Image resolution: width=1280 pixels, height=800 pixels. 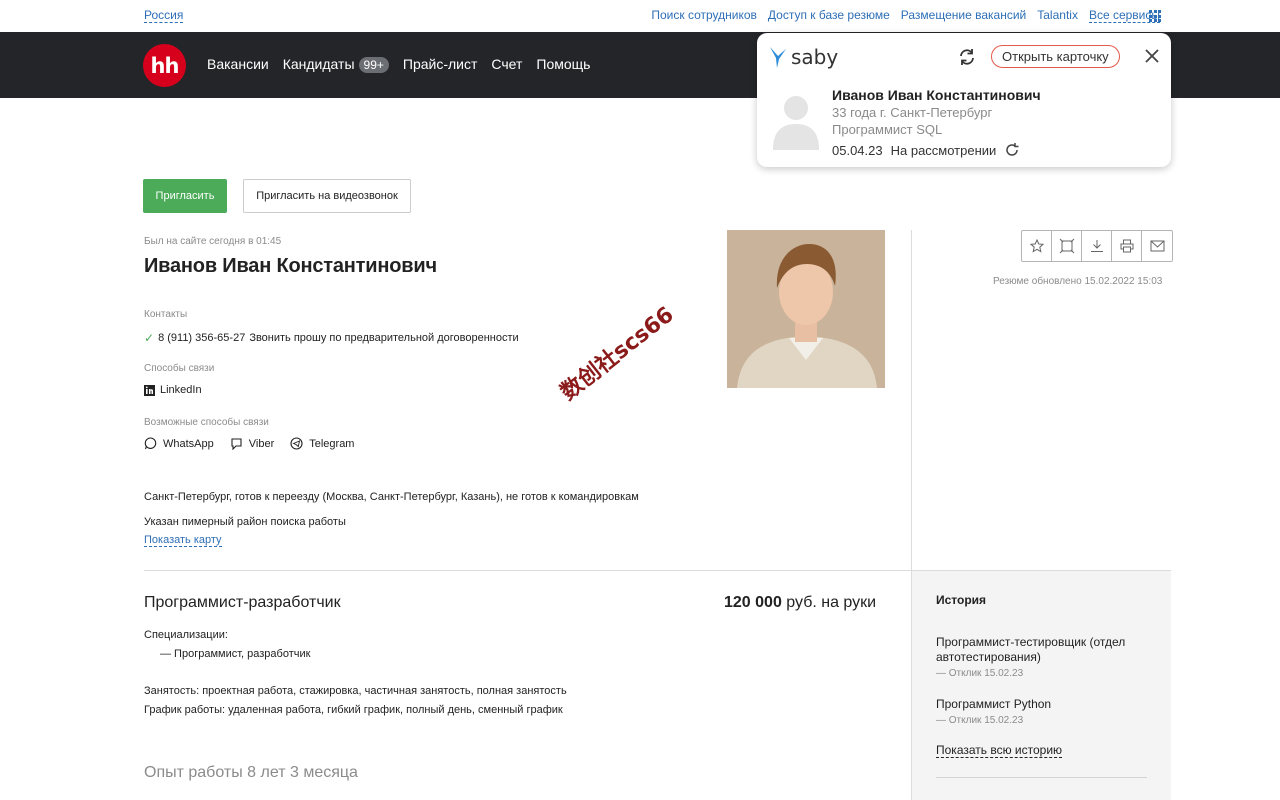 I want to click on top-link-employee-search: Поиск сотрудников, so click(x=704, y=16).